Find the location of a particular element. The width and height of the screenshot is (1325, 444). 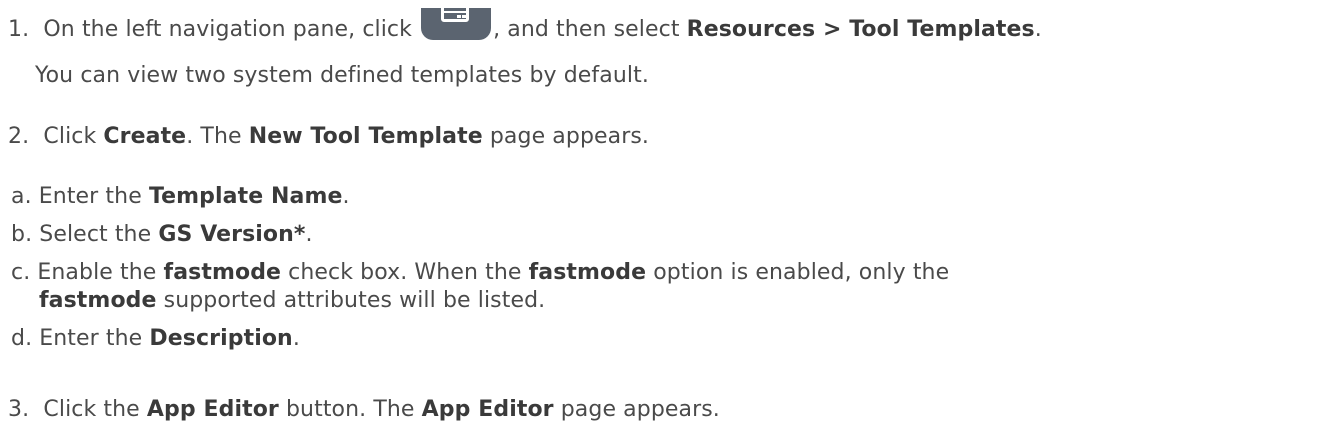

step-number: 3. is located at coordinates (19, 409).